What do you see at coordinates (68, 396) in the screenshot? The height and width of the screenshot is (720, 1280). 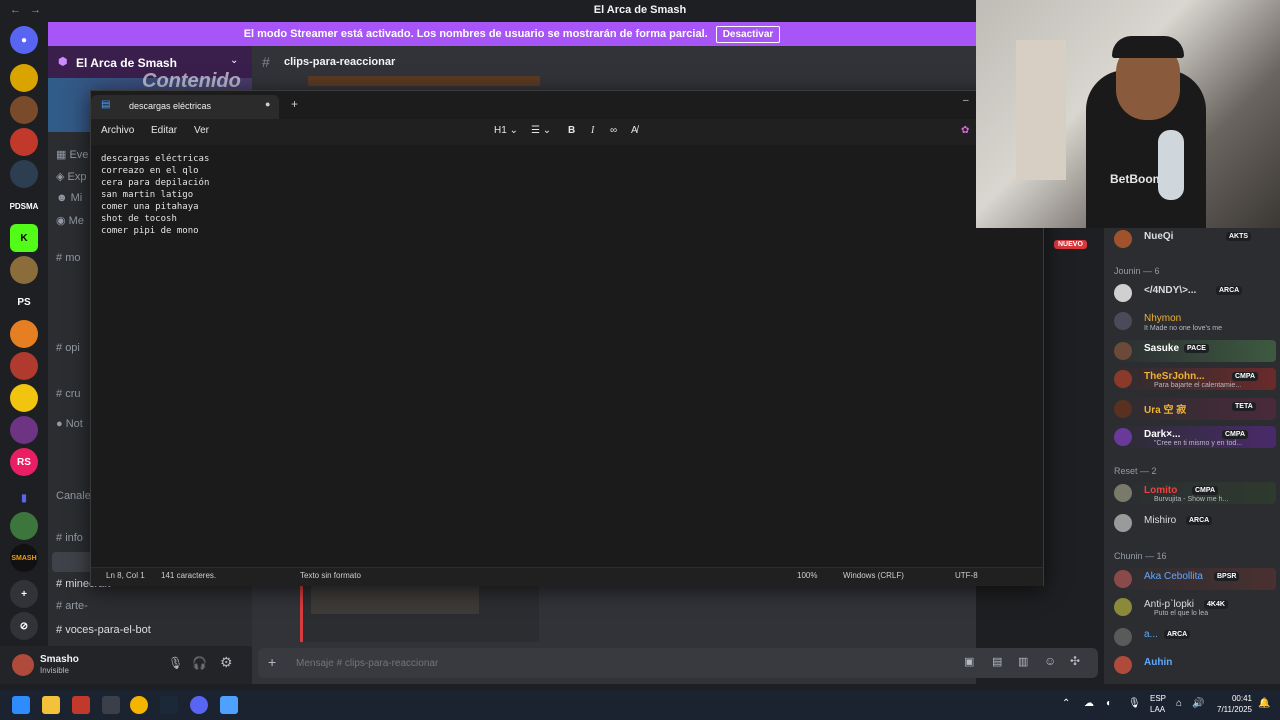 I see `sidebar-item-cru: # cru` at bounding box center [68, 396].